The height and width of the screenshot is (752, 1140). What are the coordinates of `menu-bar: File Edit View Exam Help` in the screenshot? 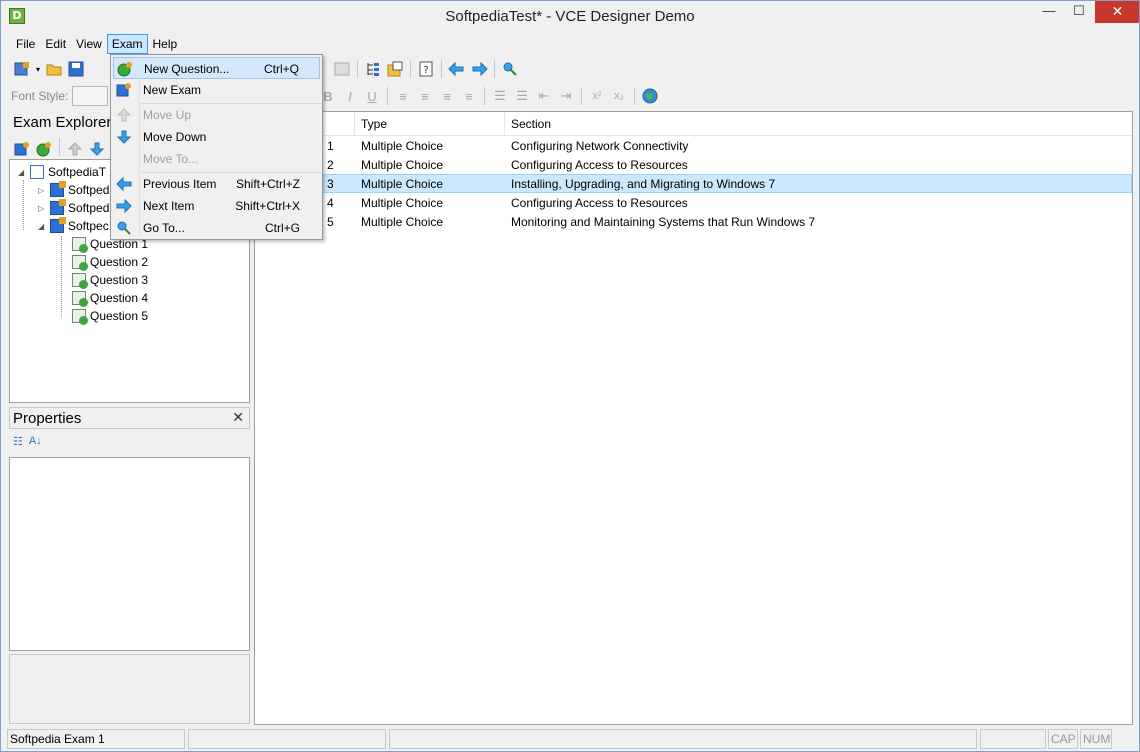 It's located at (96, 44).